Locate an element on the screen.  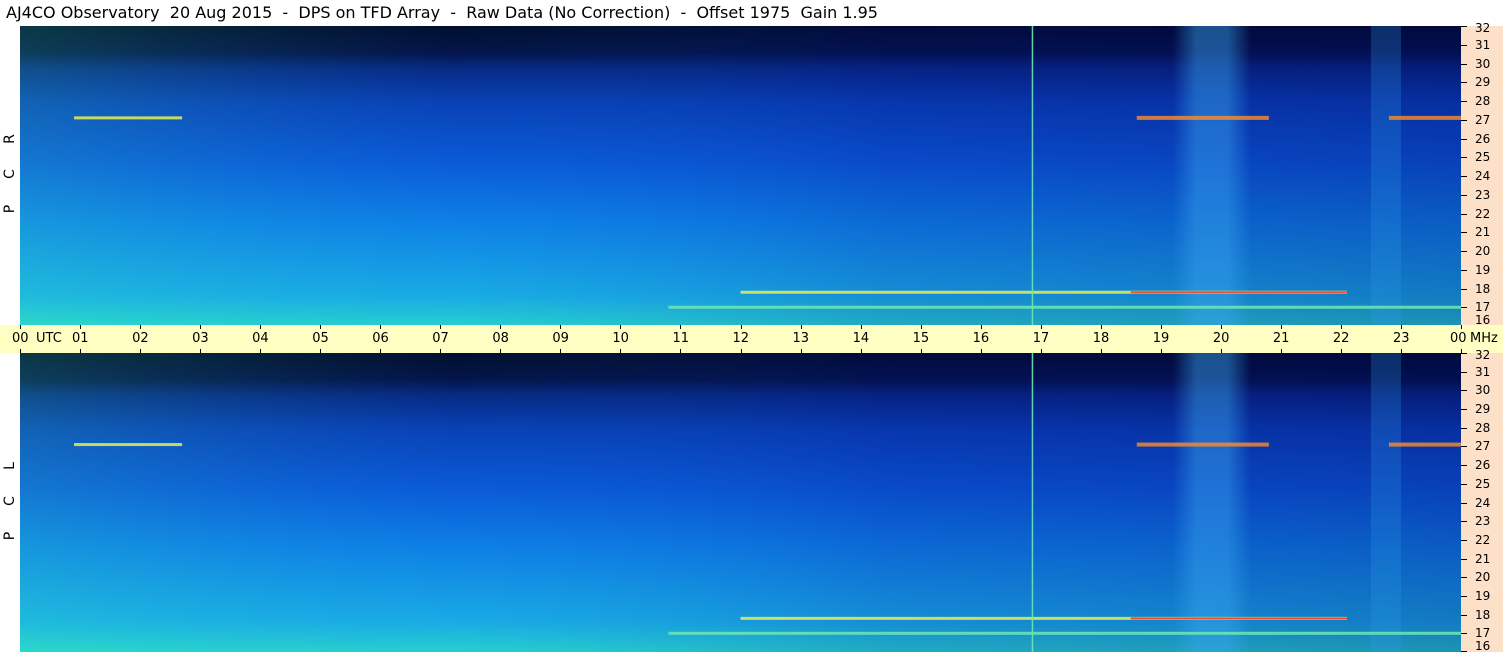
utc-tick-label: 17 is located at coordinates (1041, 338).